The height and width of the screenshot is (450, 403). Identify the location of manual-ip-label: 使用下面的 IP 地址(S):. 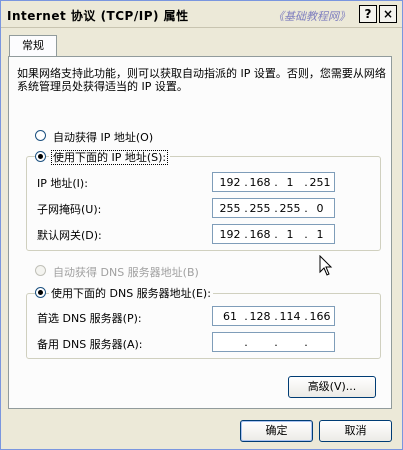
(110, 157).